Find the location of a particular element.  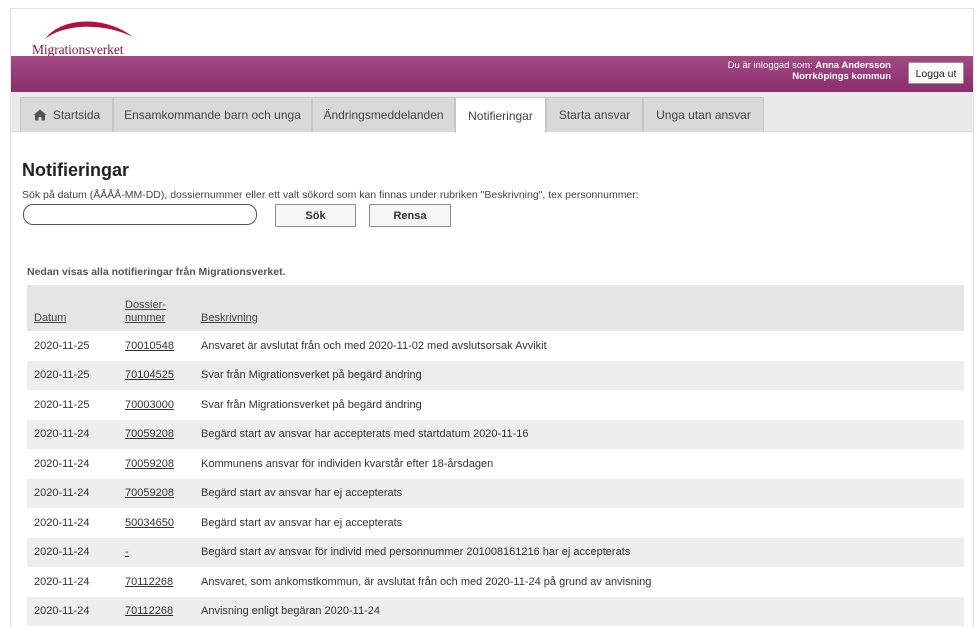

tab-unga-utan-ansvar: Unga utan ansvar is located at coordinates (703, 114).